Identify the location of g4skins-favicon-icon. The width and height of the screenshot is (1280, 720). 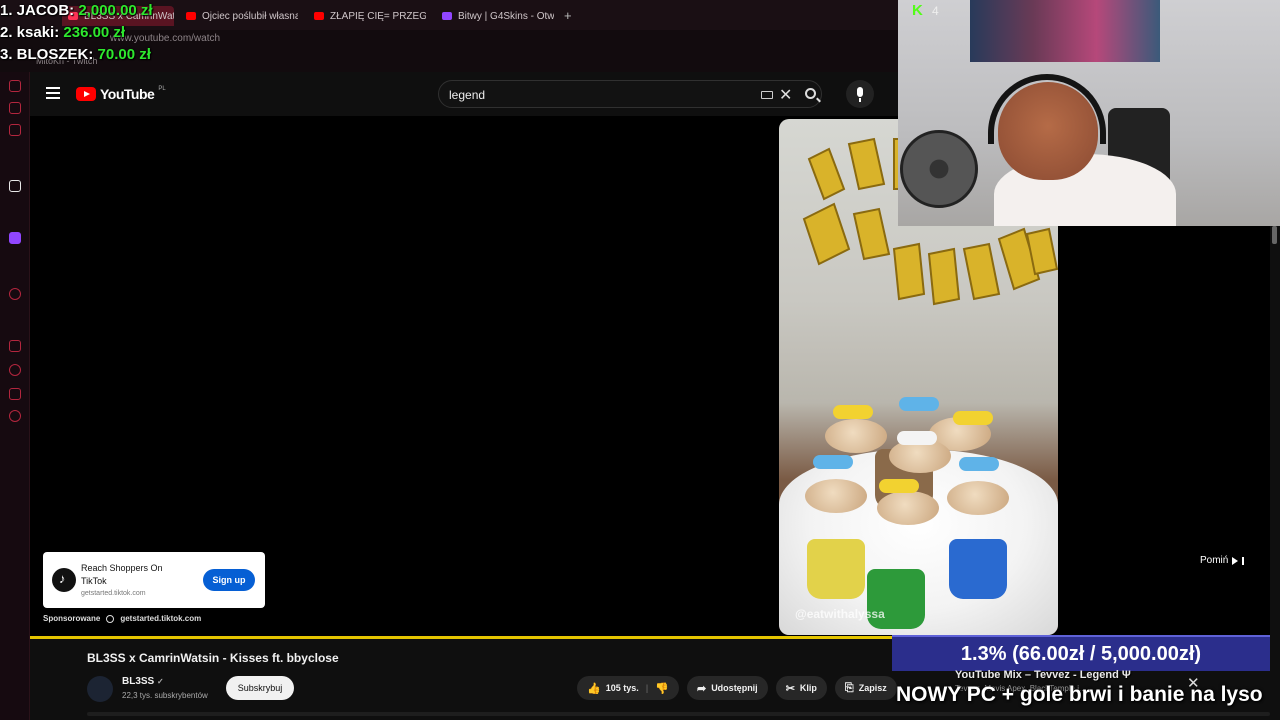
(447, 16).